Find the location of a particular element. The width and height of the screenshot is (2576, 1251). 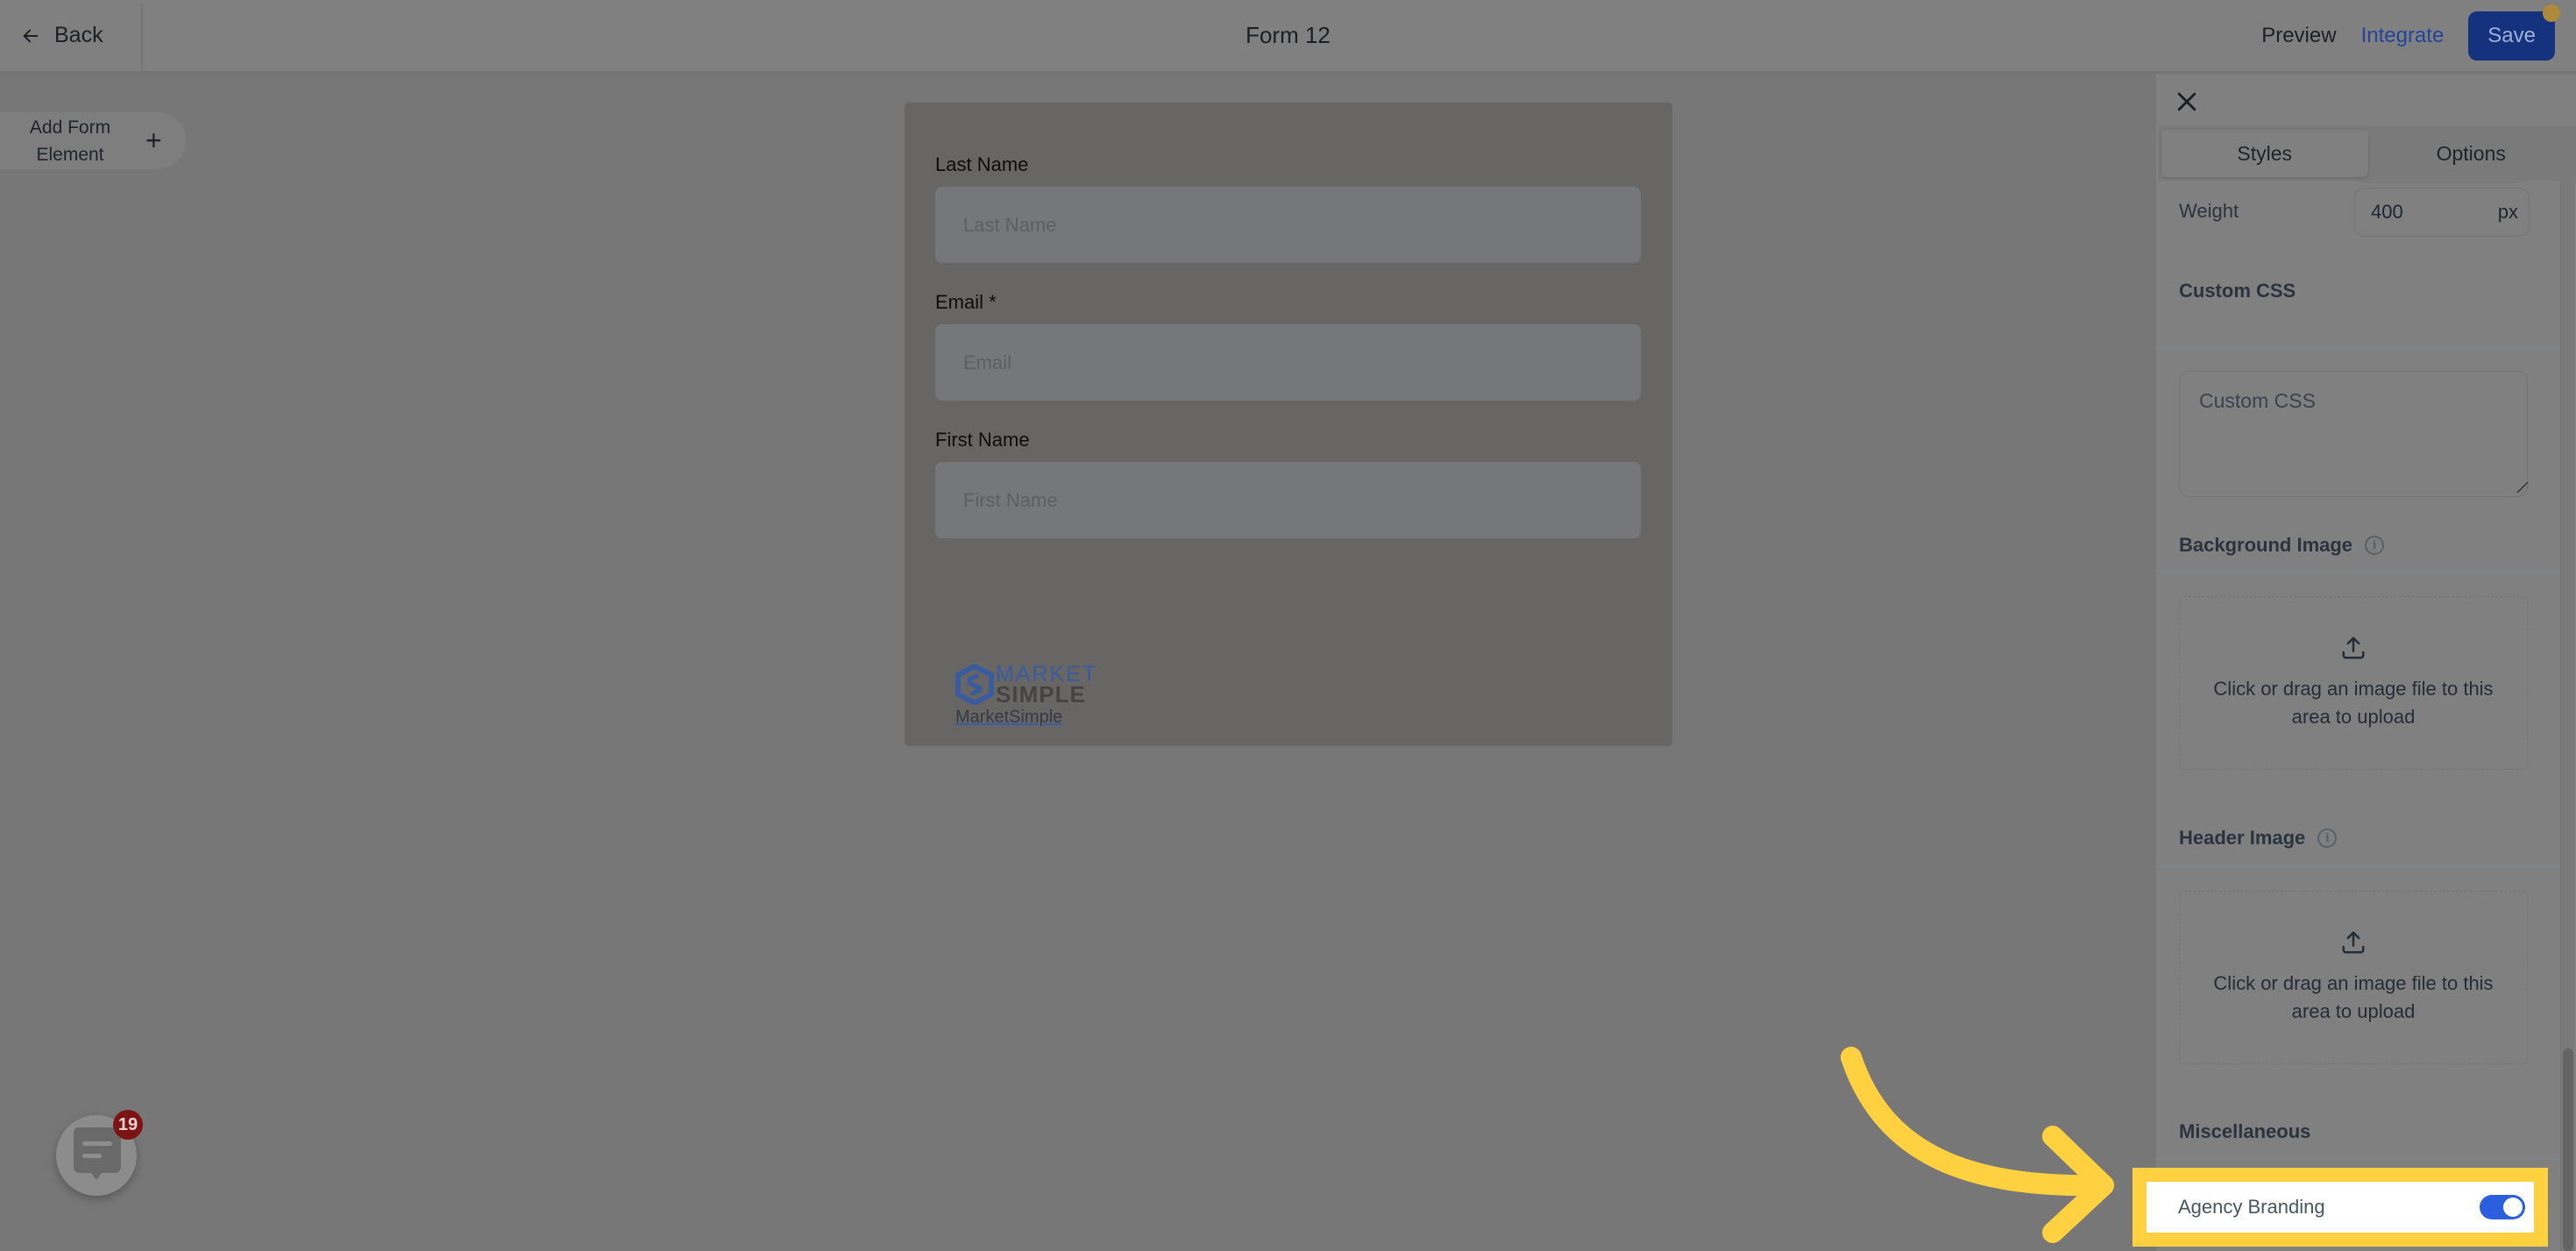

close-icon is located at coordinates (2187, 102).